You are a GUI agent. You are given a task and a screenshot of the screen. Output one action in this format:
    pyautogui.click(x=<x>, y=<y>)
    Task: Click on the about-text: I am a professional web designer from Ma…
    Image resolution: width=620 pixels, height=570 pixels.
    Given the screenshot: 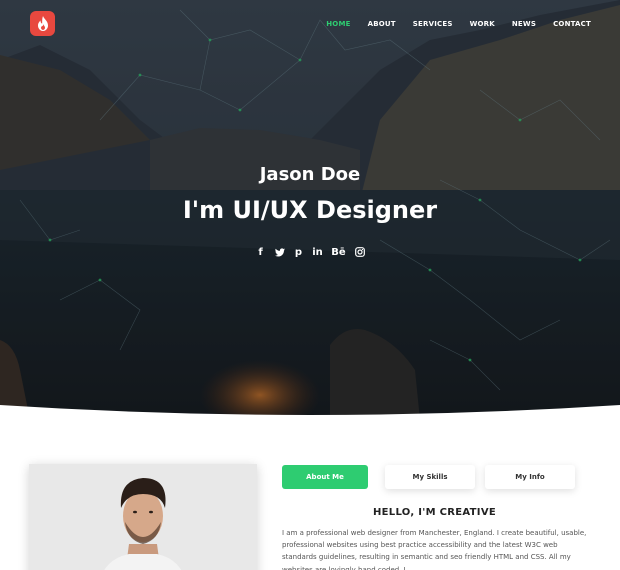 What is the action you would take?
    pyautogui.click(x=434, y=549)
    